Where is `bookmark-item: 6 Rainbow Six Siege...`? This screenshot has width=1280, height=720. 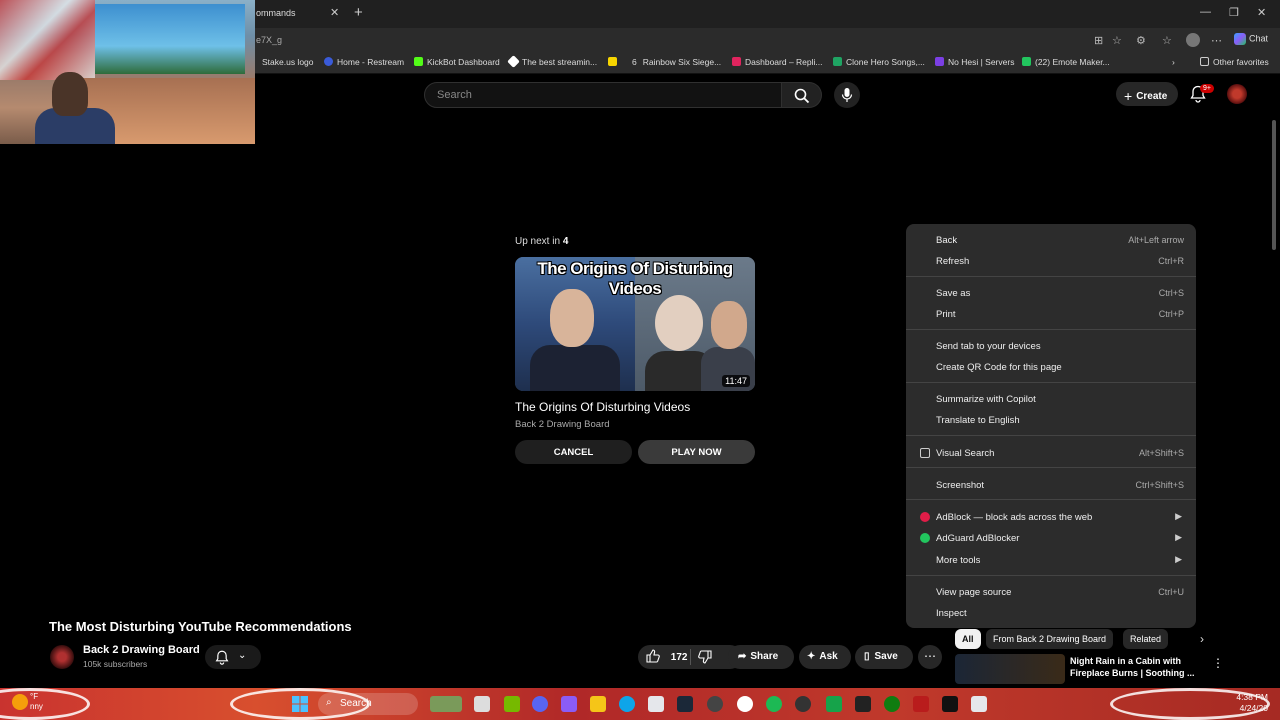 bookmark-item: 6 Rainbow Six Siege... is located at coordinates (676, 62).